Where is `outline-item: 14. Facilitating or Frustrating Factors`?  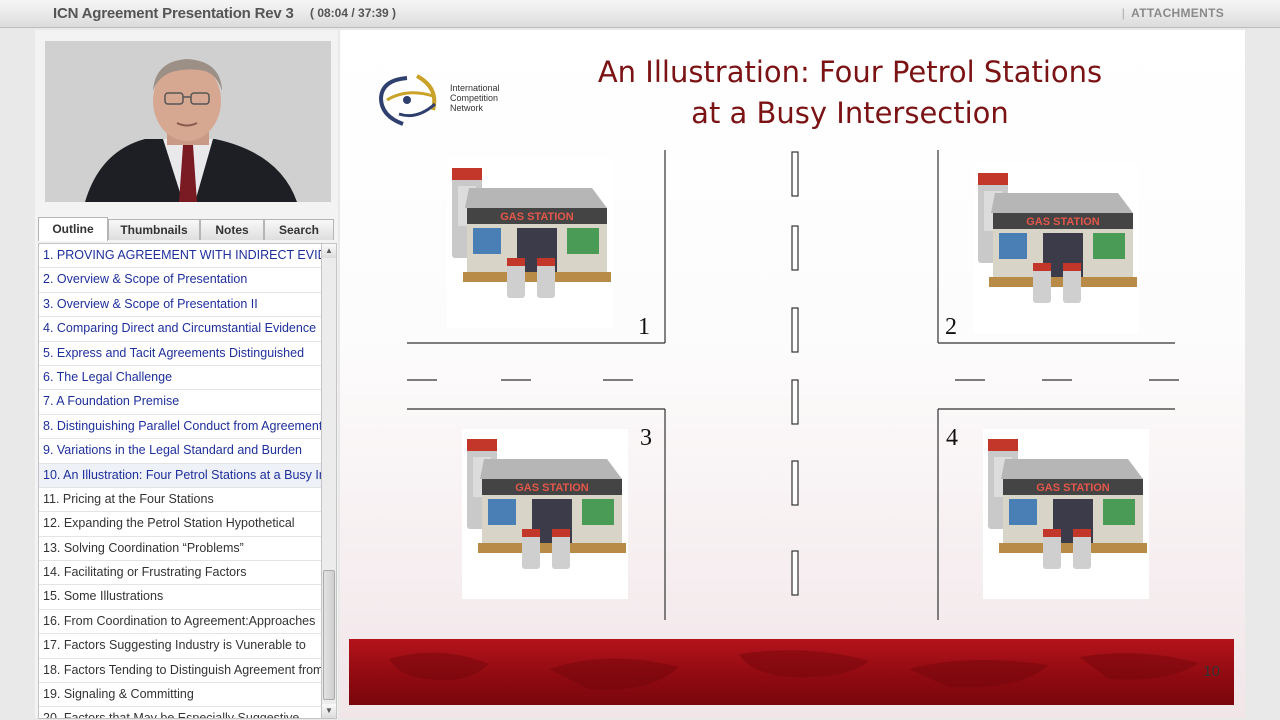
outline-item: 14. Facilitating or Frustrating Factors is located at coordinates (180, 573).